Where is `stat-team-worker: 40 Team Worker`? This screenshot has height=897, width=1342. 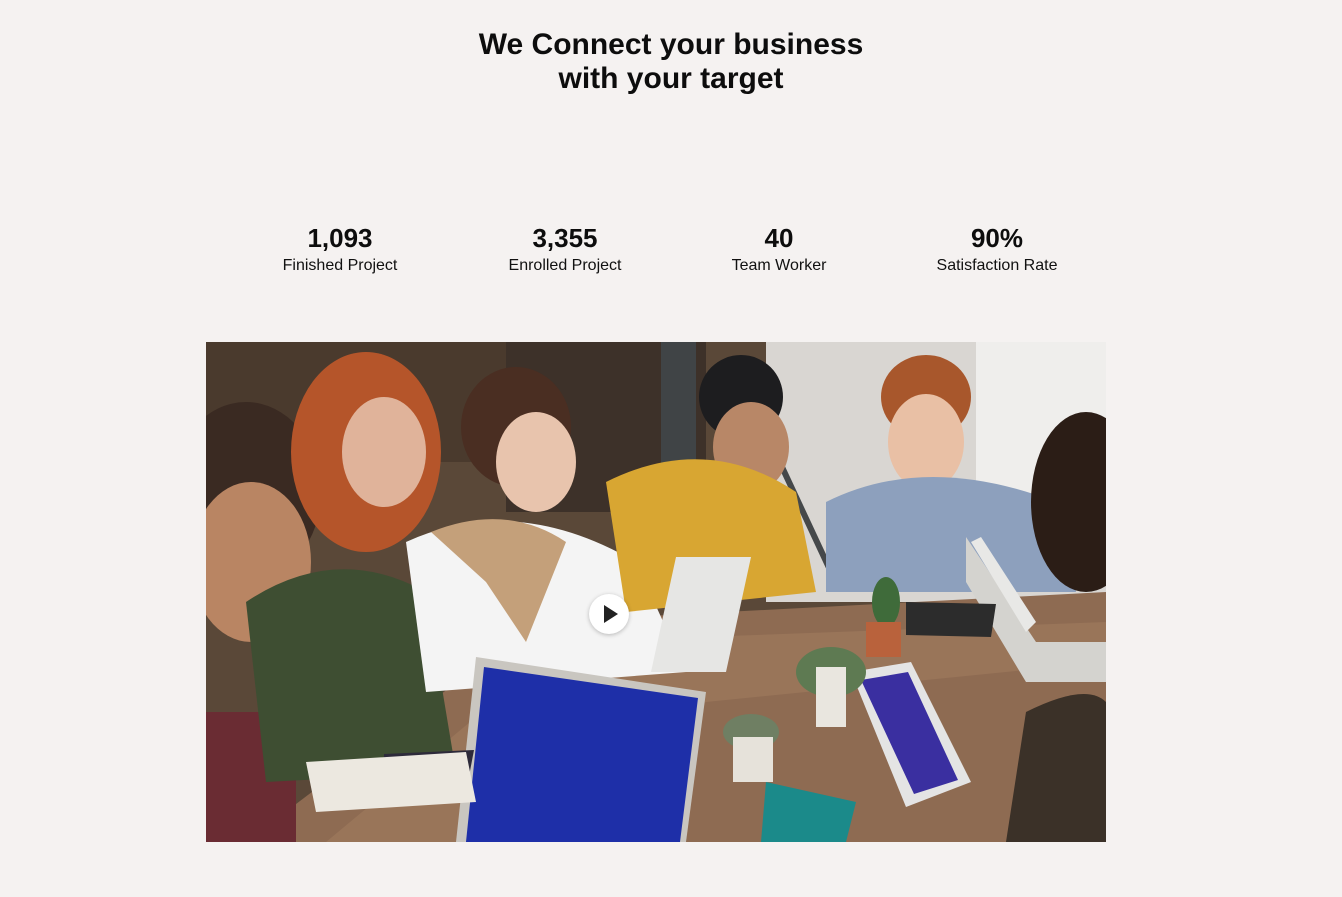
stat-team-worker: 40 Team Worker is located at coordinates (779, 249).